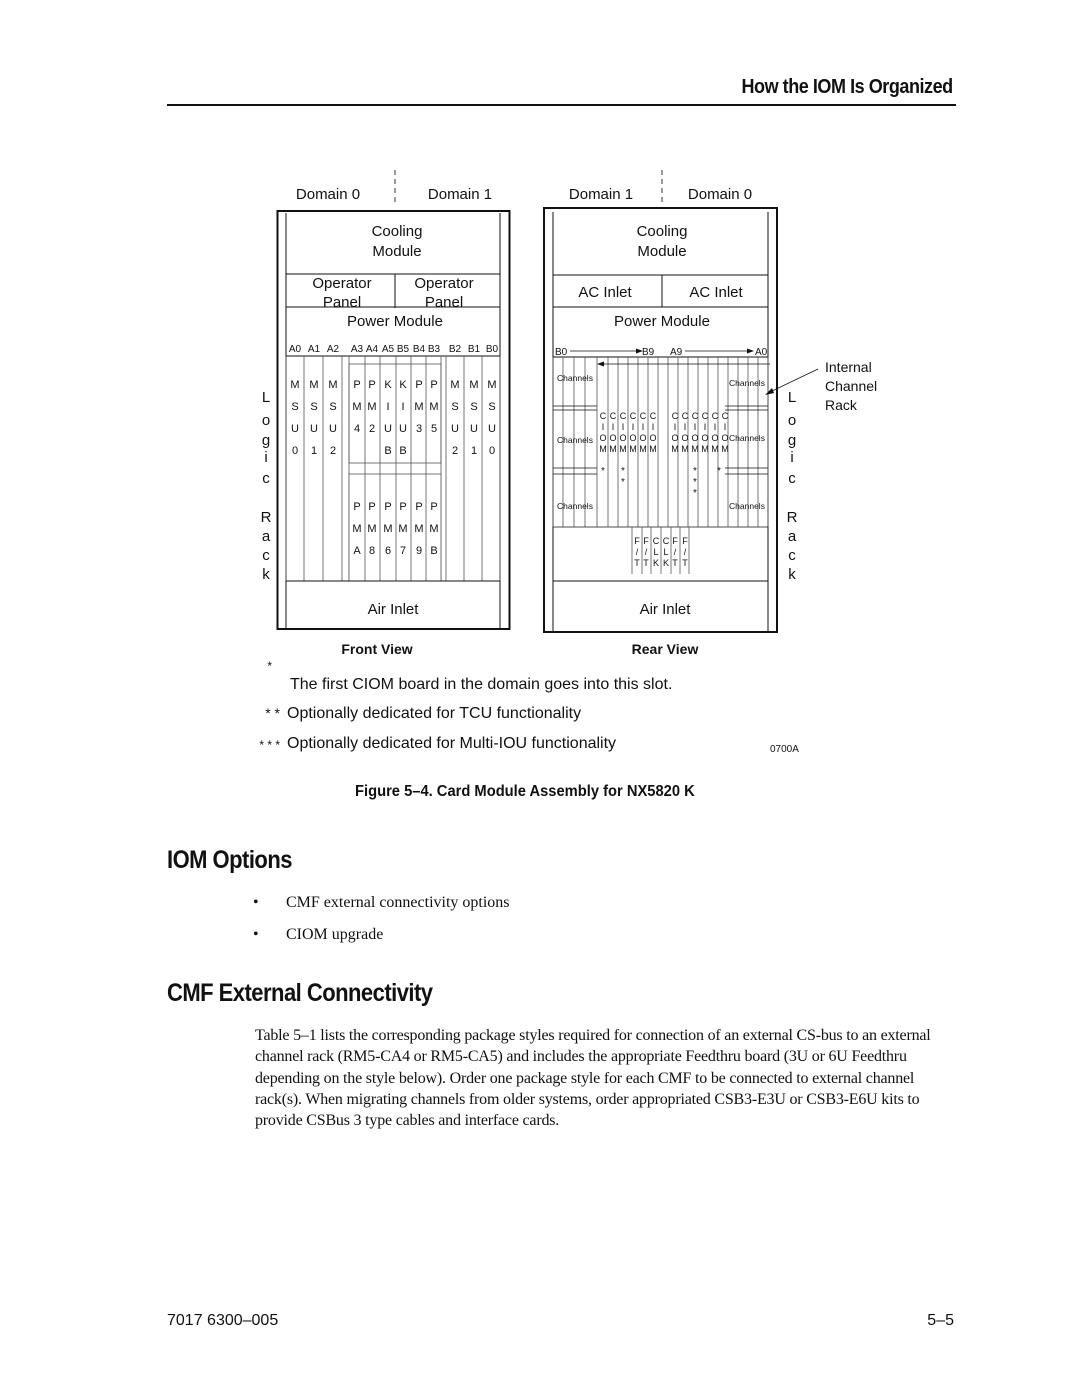  Describe the element at coordinates (605, 292) in the screenshot. I see `rear-ac-inlet-left: AC Inlet` at that location.